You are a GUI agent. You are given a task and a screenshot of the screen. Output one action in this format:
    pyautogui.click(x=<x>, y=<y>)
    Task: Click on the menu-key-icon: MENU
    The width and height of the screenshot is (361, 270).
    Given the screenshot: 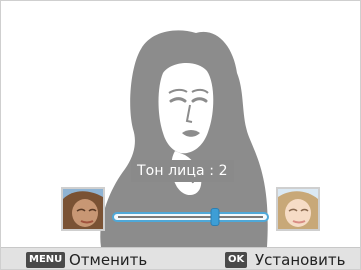 What is the action you would take?
    pyautogui.click(x=46, y=260)
    